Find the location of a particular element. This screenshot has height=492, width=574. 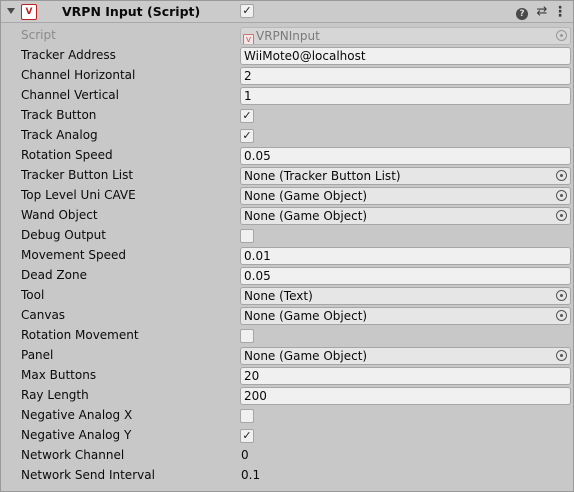

negative-analog-y-label: Negative Analog Y is located at coordinates (76, 435).